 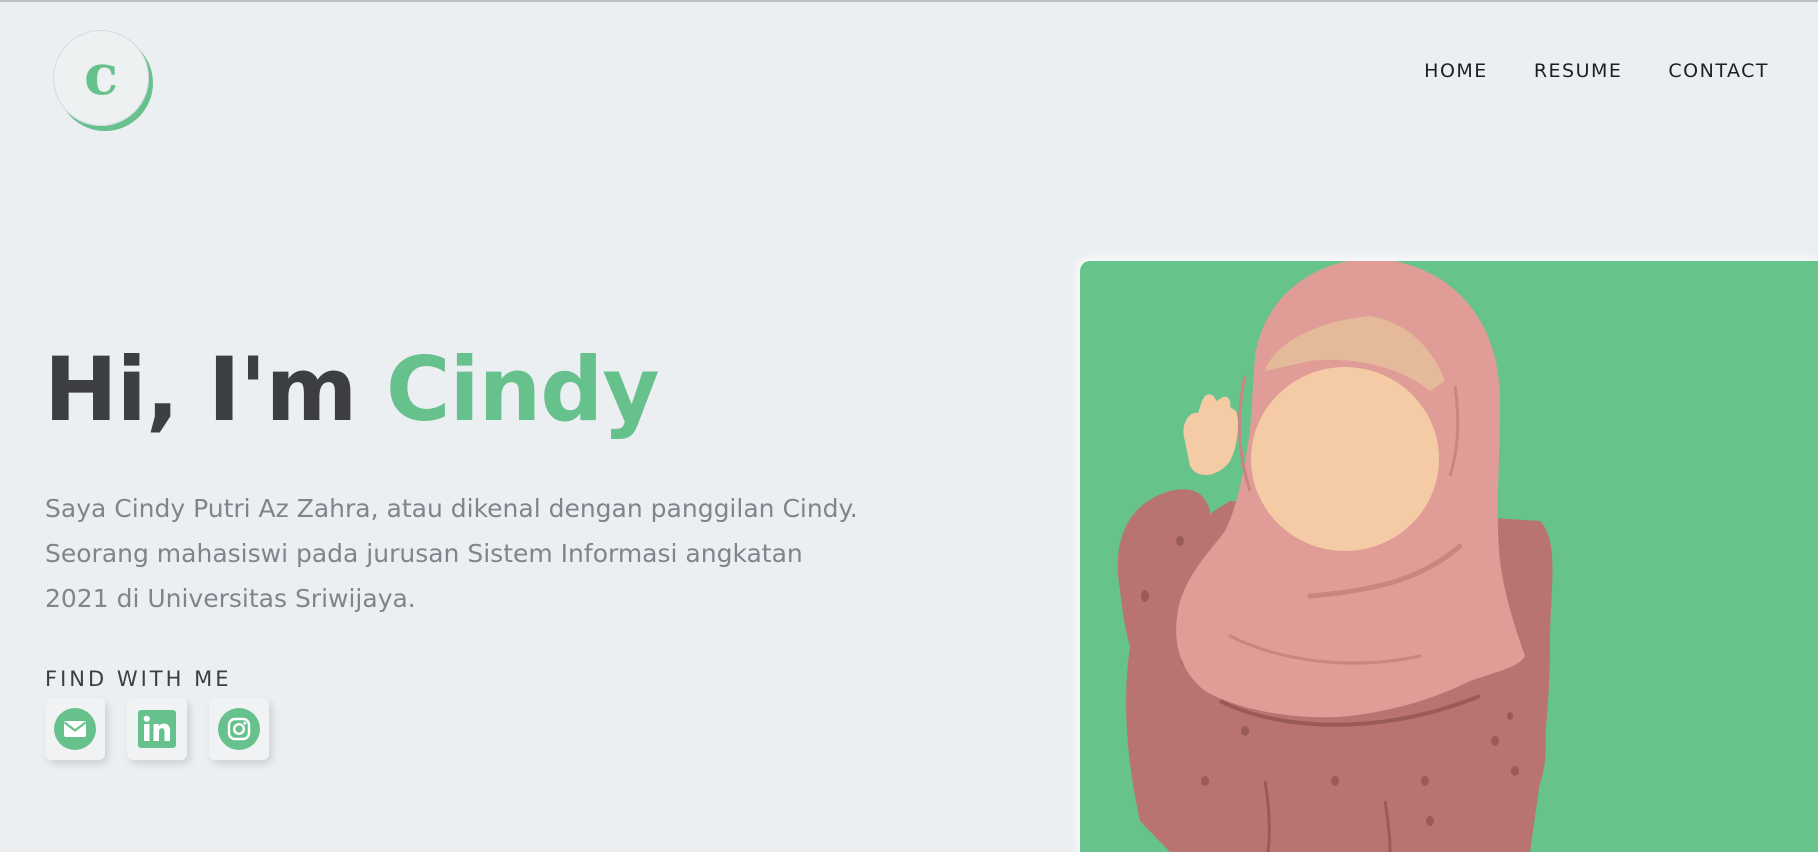 I want to click on logo-letter: c, so click(x=101, y=75).